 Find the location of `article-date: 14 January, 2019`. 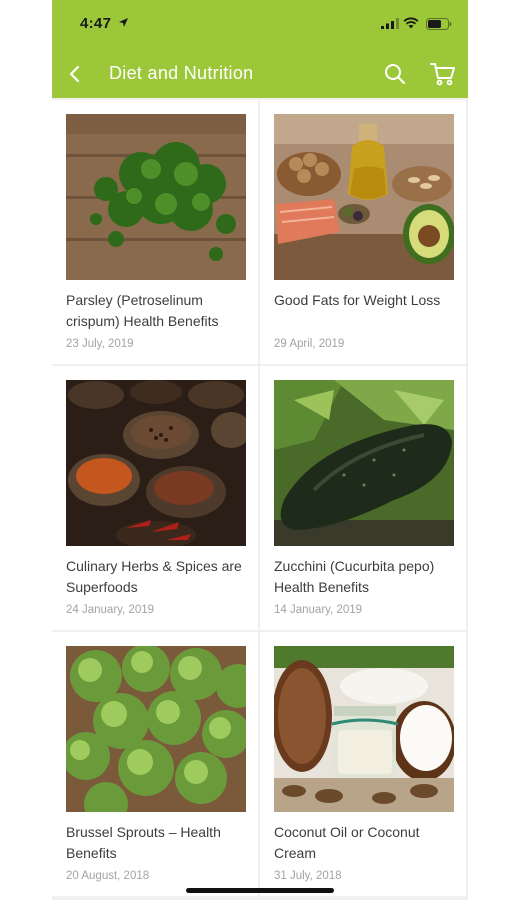

article-date: 14 January, 2019 is located at coordinates (318, 610).